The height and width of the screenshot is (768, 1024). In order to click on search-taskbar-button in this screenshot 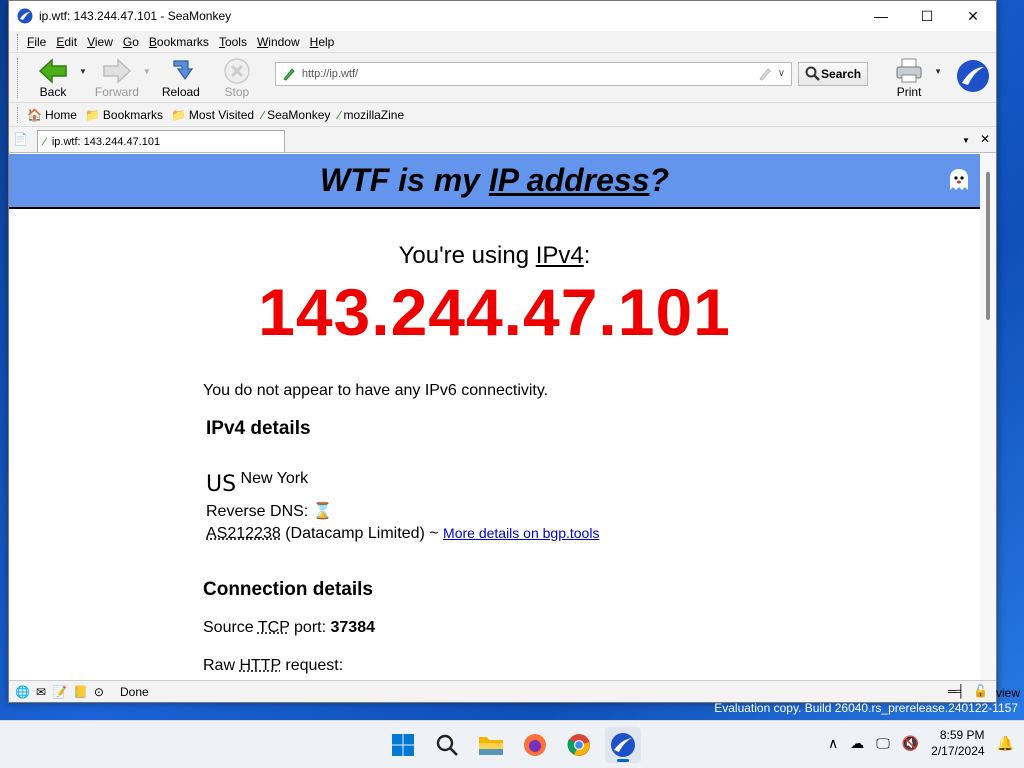, I will do `click(447, 745)`.